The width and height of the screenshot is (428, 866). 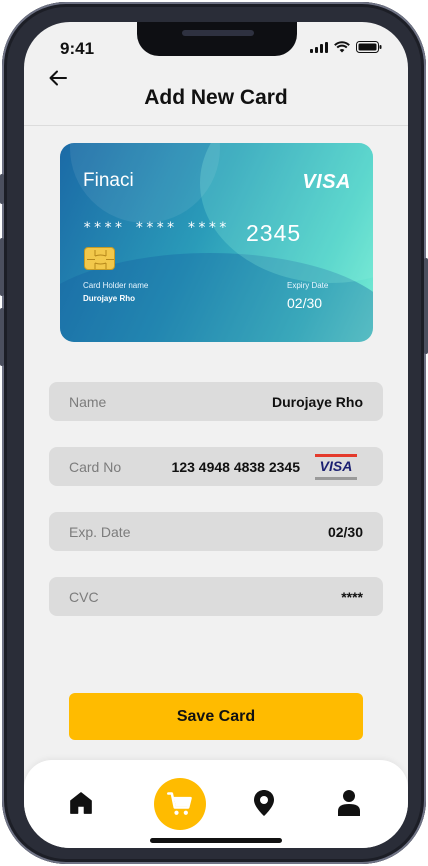 What do you see at coordinates (218, 33) in the screenshot?
I see `speaker` at bounding box center [218, 33].